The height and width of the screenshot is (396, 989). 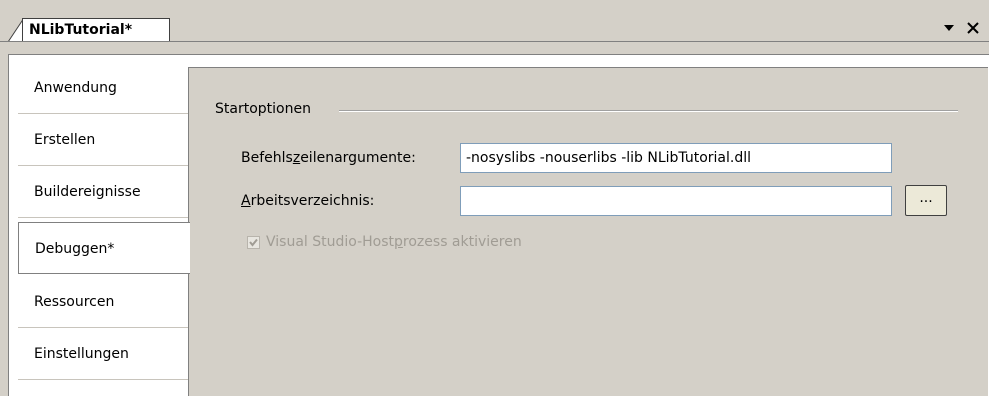 I want to click on sidebar-item-debuggen: Debuggen*, so click(x=104, y=248).